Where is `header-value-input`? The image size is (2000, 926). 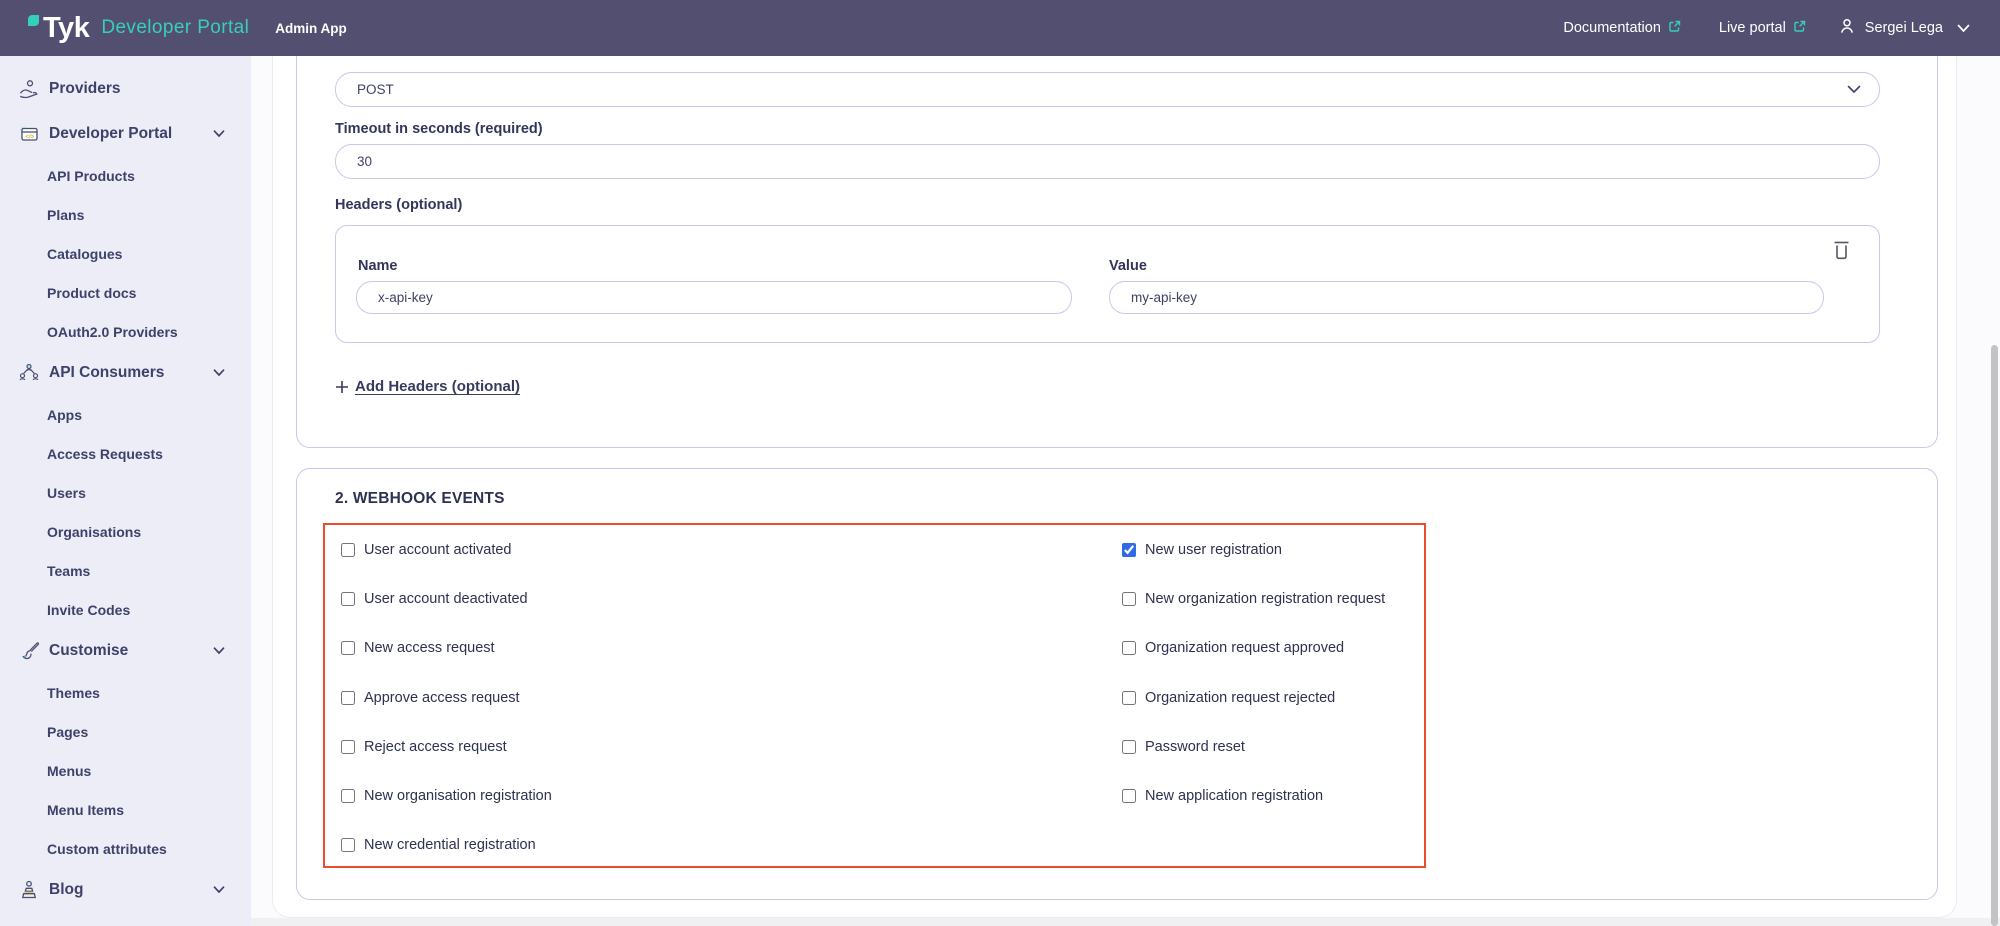
header-value-input is located at coordinates (1466, 297).